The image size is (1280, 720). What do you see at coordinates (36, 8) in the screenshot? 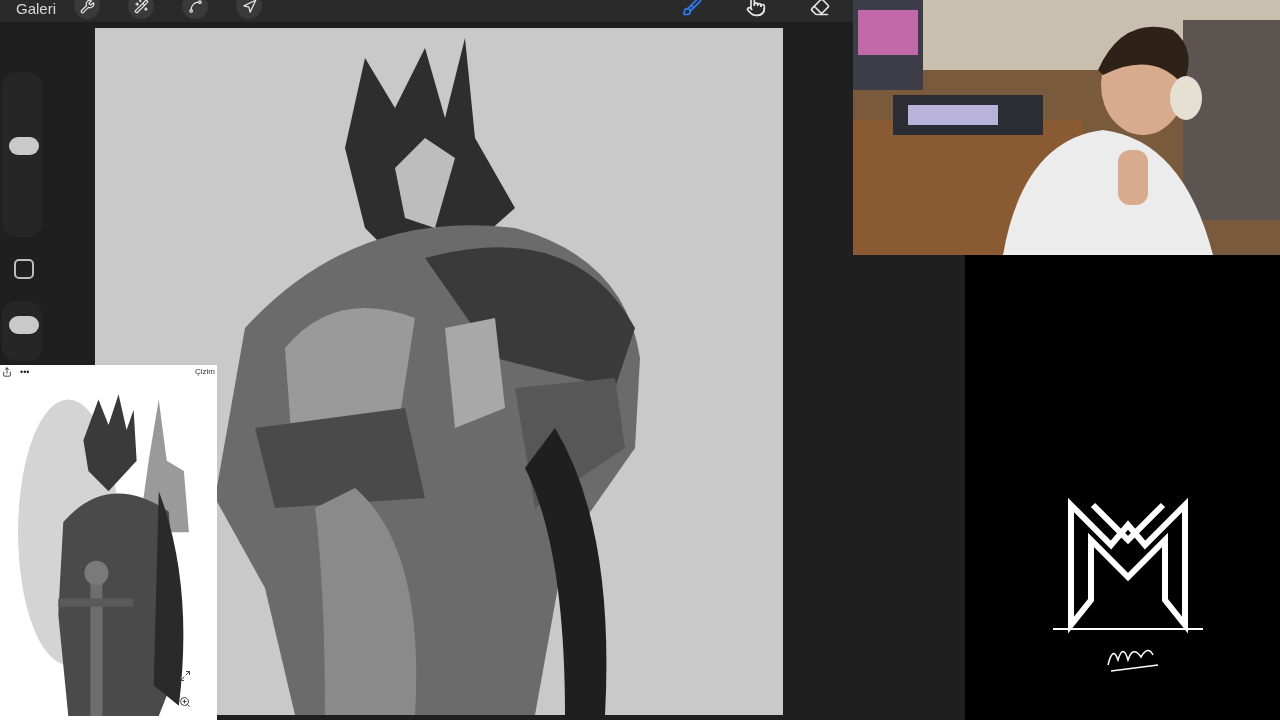
I see `gallery-button: Galeri` at bounding box center [36, 8].